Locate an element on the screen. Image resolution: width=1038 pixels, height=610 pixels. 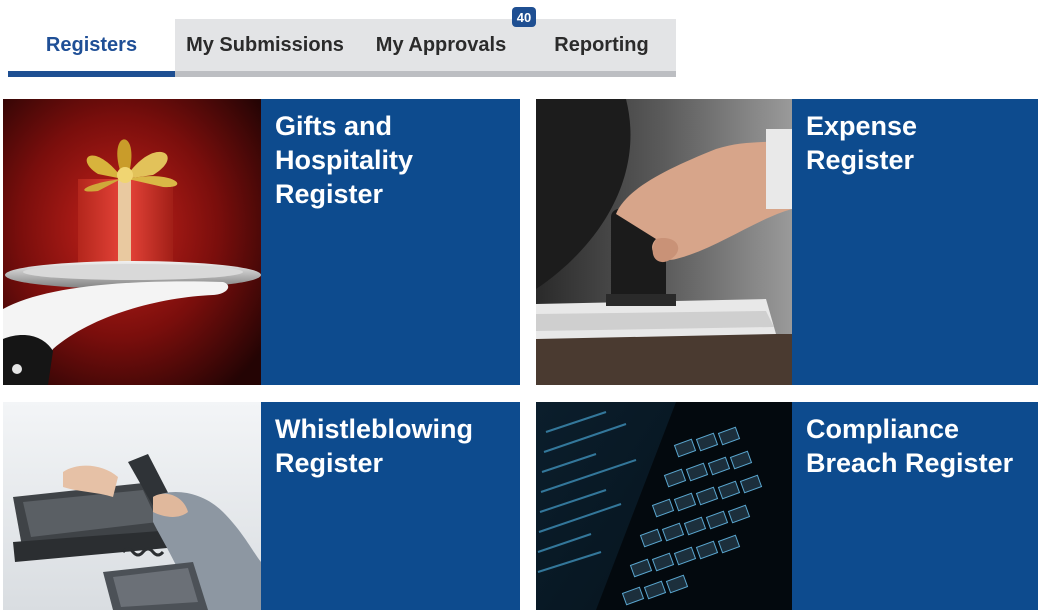
tab-bar-underline is located at coordinates (425, 74).